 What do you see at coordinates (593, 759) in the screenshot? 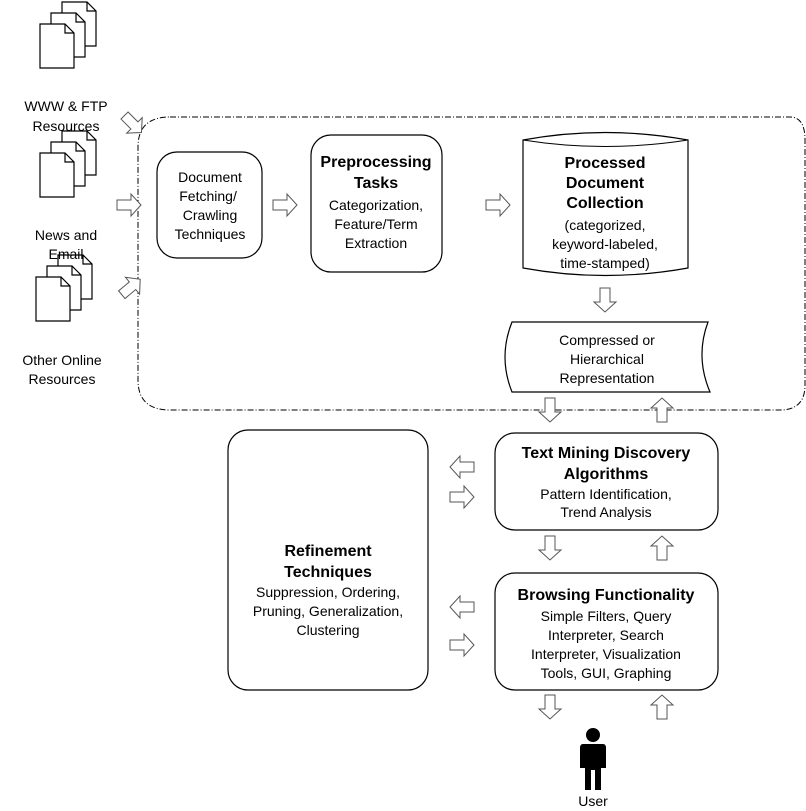
I see `person-icon` at bounding box center [593, 759].